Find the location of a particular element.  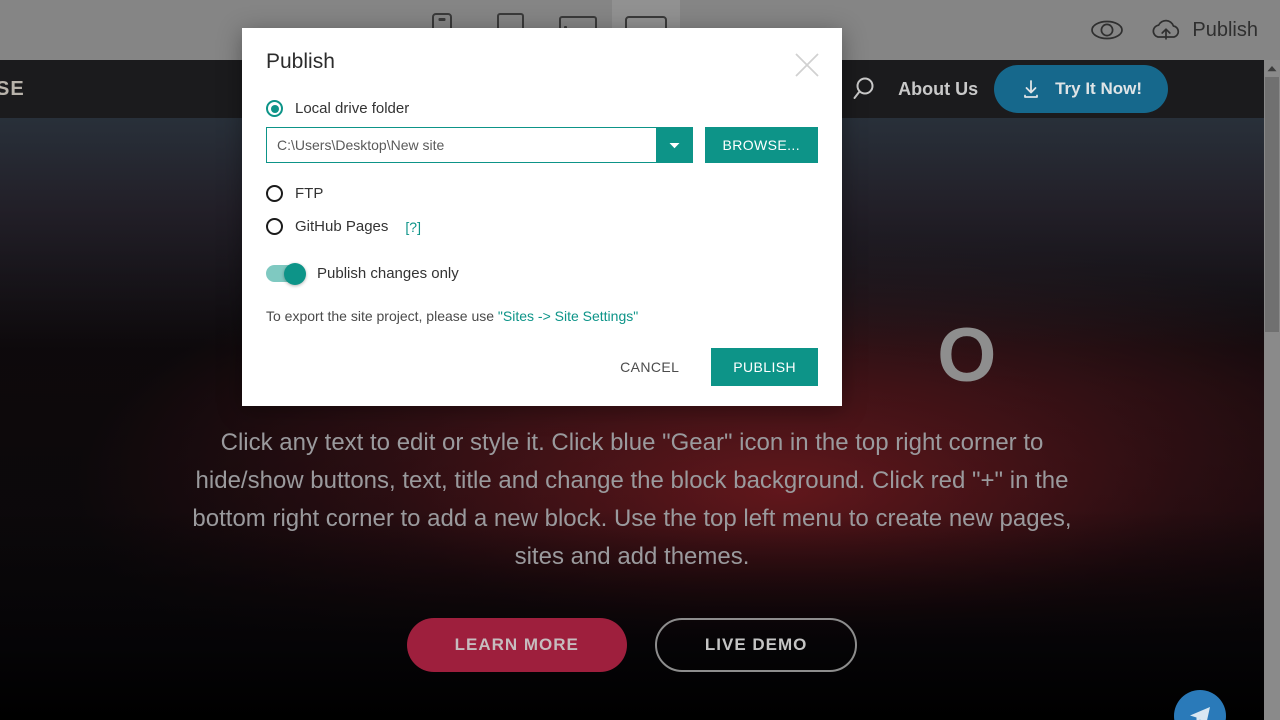

site-settings-link: "Sites -> Site Settings" is located at coordinates (568, 316).